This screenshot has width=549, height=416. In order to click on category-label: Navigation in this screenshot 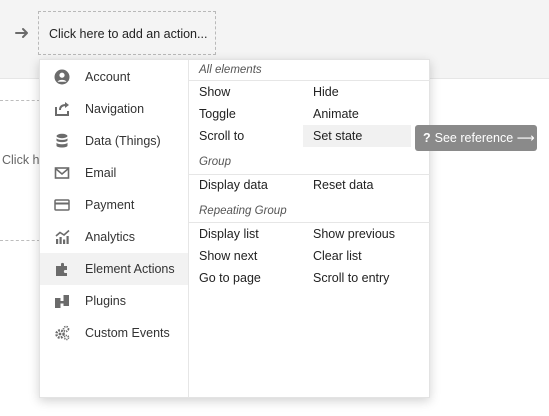, I will do `click(115, 109)`.